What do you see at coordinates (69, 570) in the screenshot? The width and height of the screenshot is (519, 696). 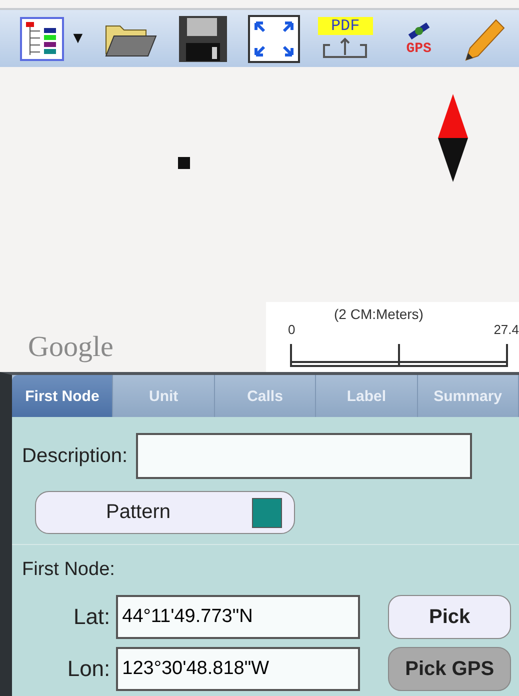 I see `section-heading: First Node:` at bounding box center [69, 570].